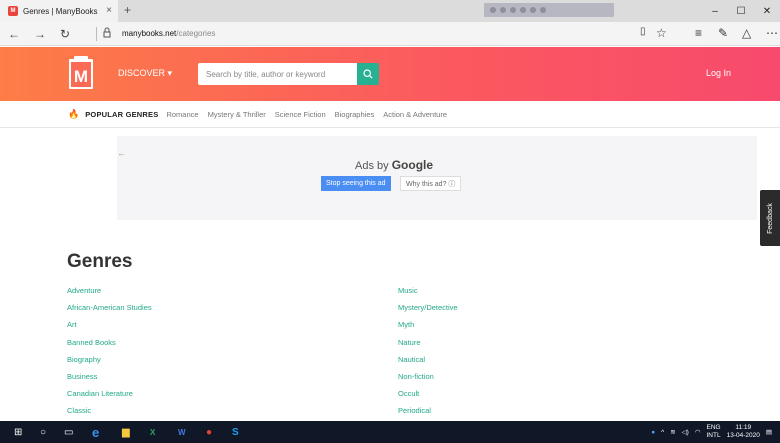 This screenshot has width=780, height=443. I want to click on browser-tab: M Genres | ManyBooks ×, so click(59, 11).